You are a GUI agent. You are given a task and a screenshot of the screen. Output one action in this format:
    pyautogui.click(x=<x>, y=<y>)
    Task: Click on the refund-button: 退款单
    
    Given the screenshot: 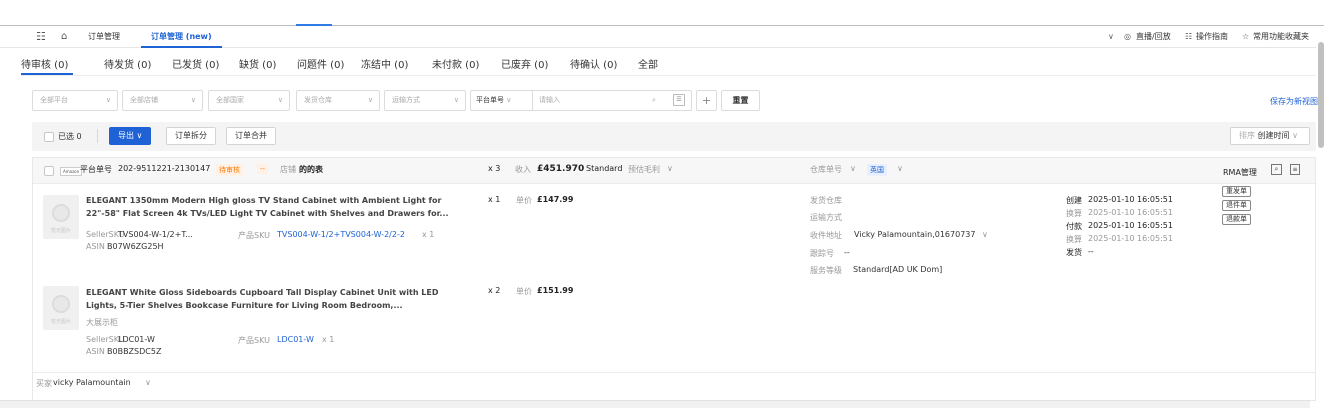 What is the action you would take?
    pyautogui.click(x=1236, y=219)
    